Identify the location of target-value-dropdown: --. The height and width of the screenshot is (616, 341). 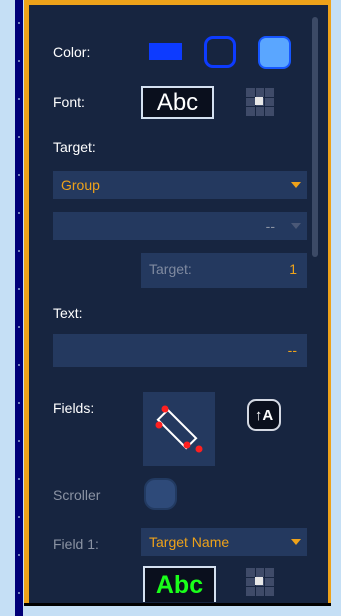
(180, 226).